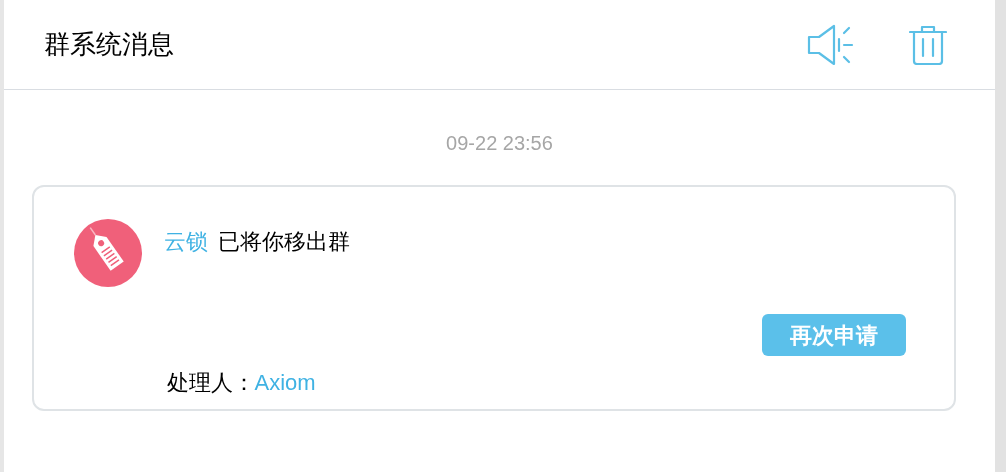 The width and height of the screenshot is (1006, 472). Describe the element at coordinates (283, 242) in the screenshot. I see `message-text: 已将你移出群` at that location.